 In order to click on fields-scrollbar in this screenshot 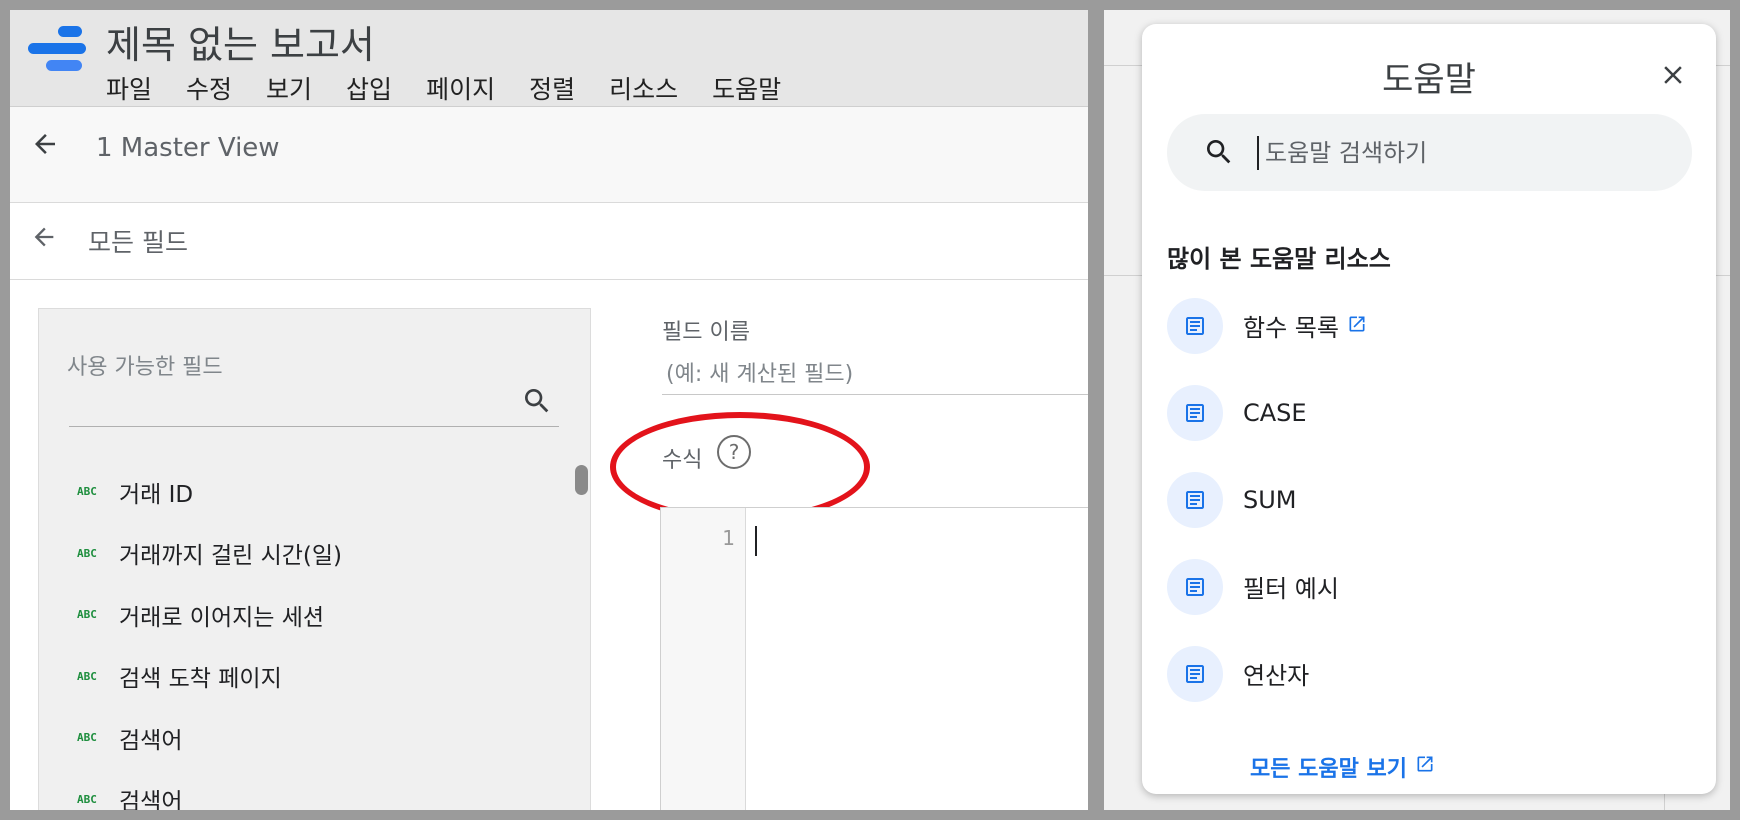, I will do `click(581, 480)`.